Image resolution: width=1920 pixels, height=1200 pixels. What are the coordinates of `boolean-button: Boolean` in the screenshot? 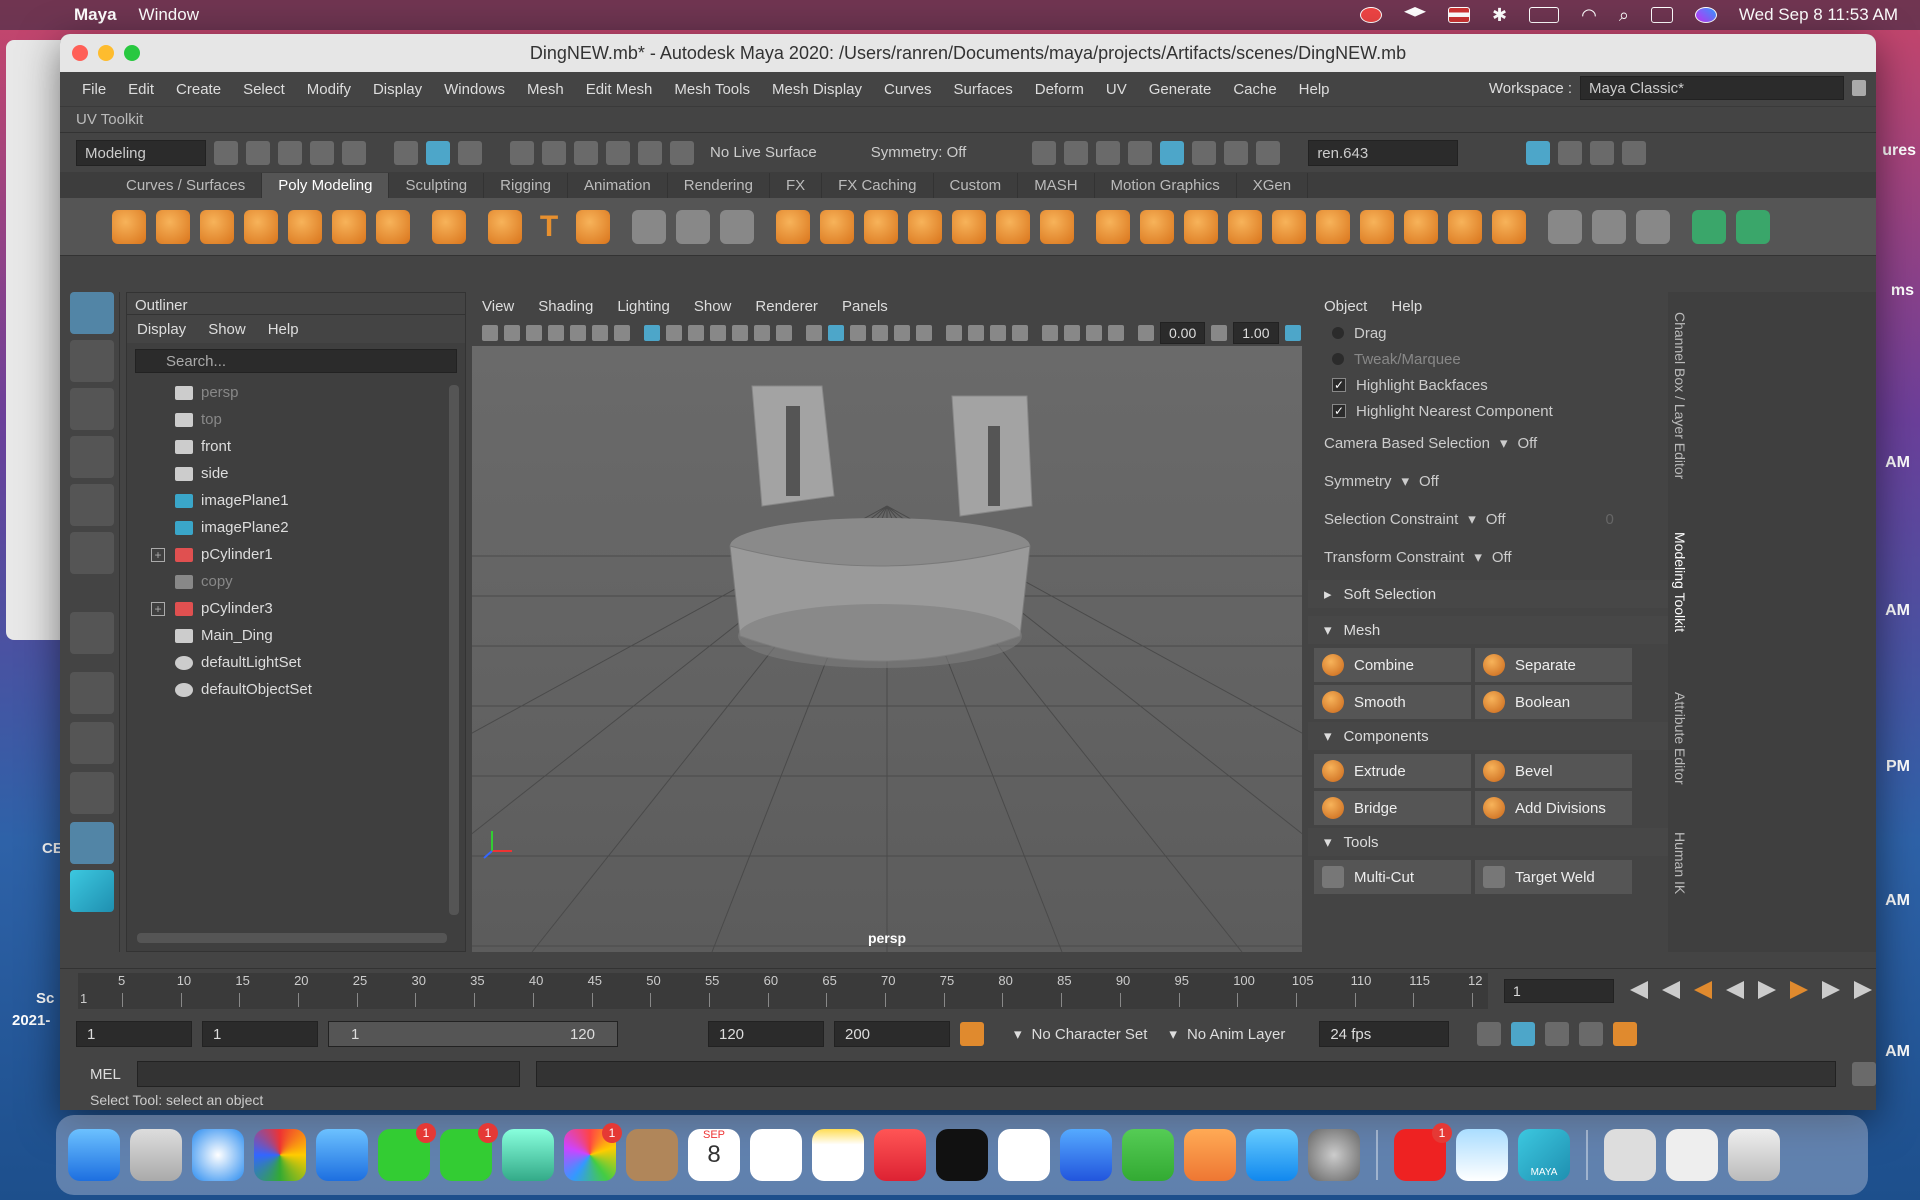 It's located at (1553, 702).